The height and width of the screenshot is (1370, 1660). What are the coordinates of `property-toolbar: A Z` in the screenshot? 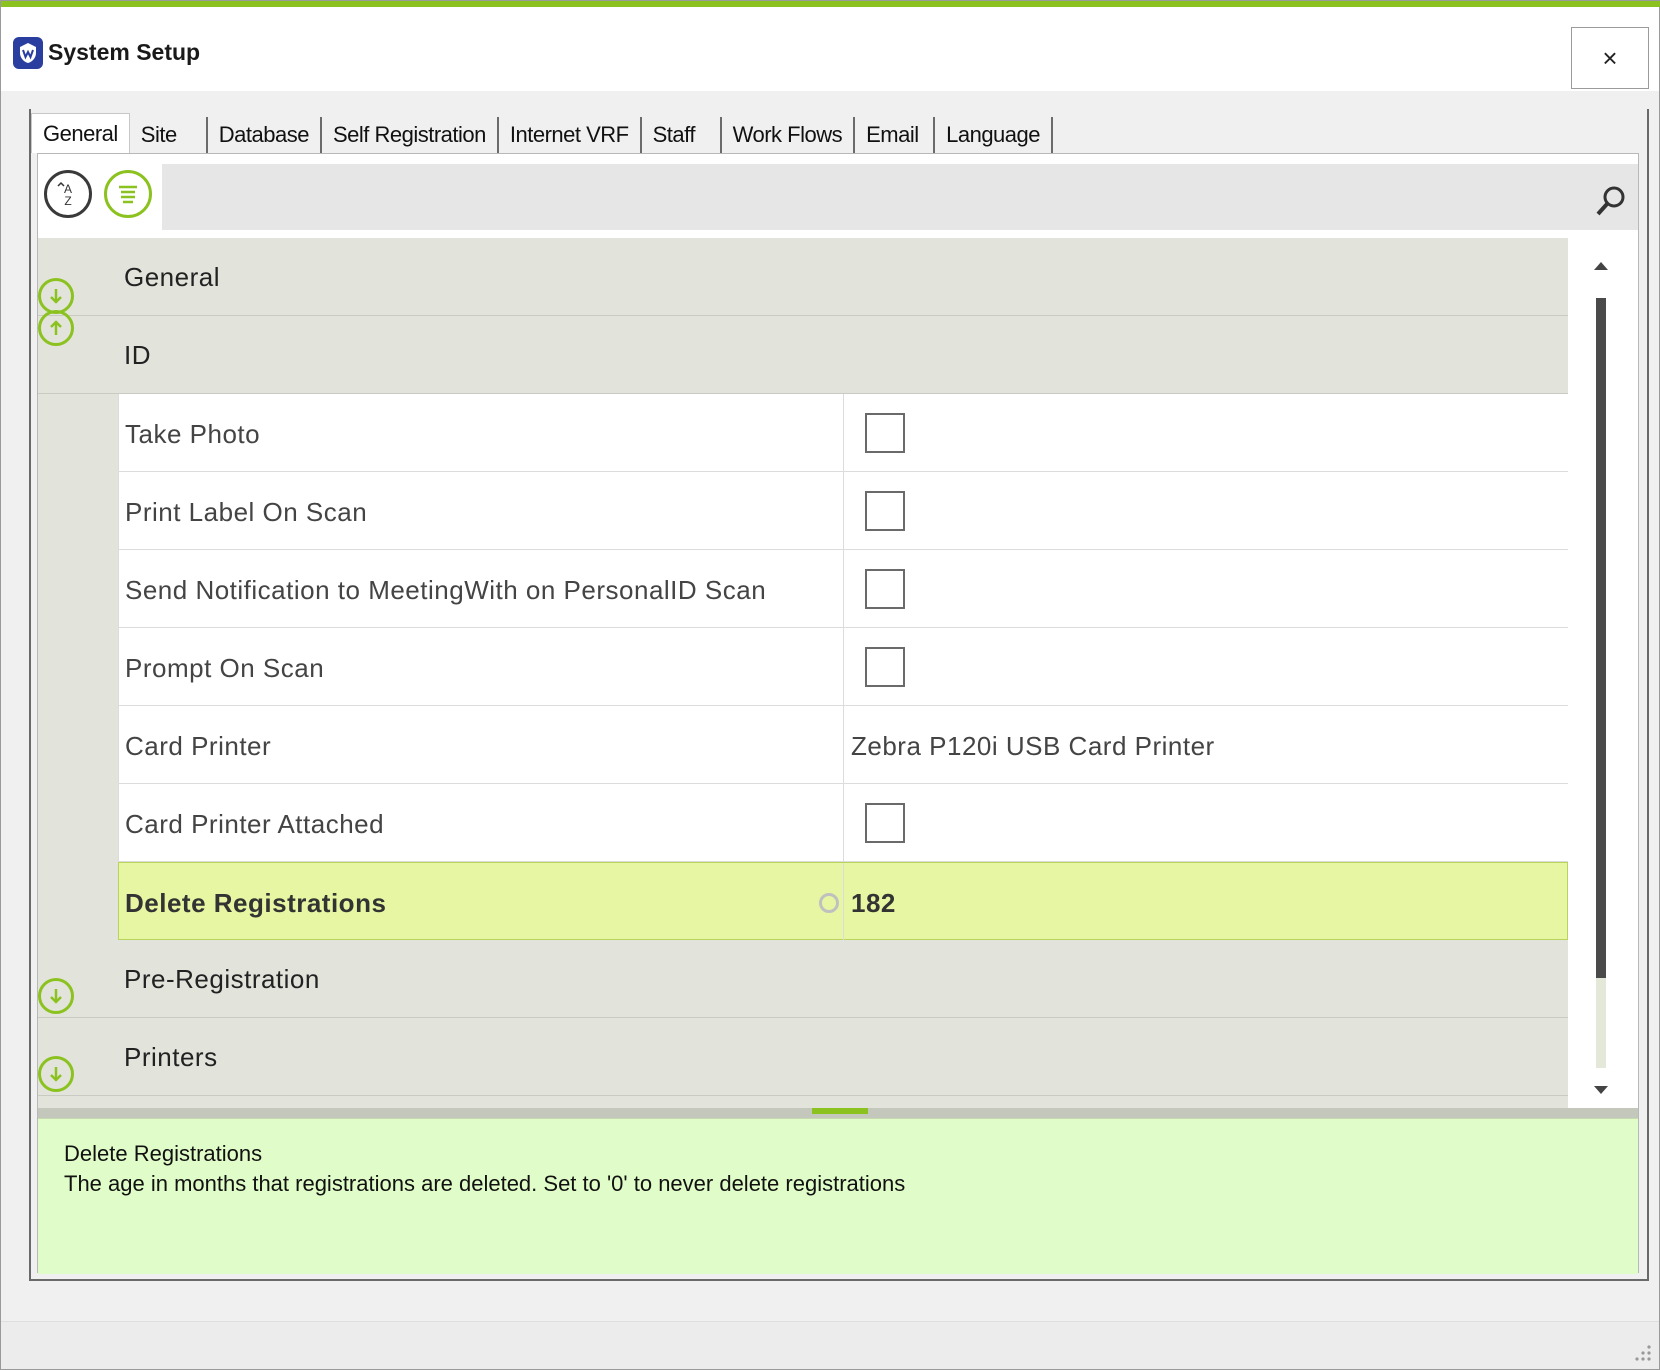 It's located at (838, 194).